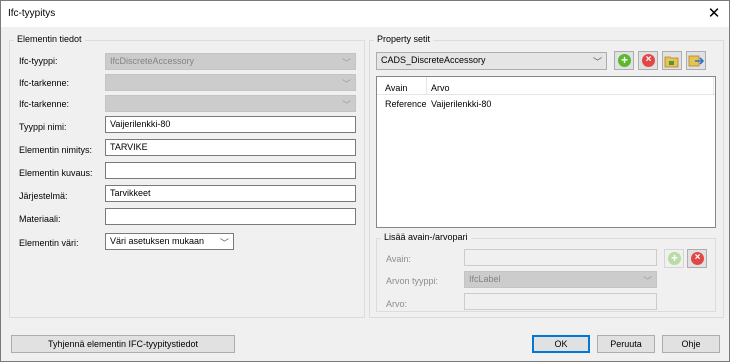 This screenshot has width=730, height=362. Describe the element at coordinates (398, 259) in the screenshot. I see `pair-key-label: Avain:` at that location.